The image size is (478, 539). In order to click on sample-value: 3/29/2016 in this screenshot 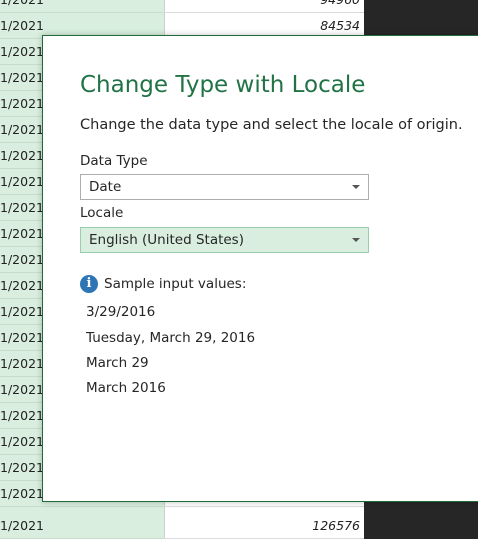, I will do `click(121, 312)`.